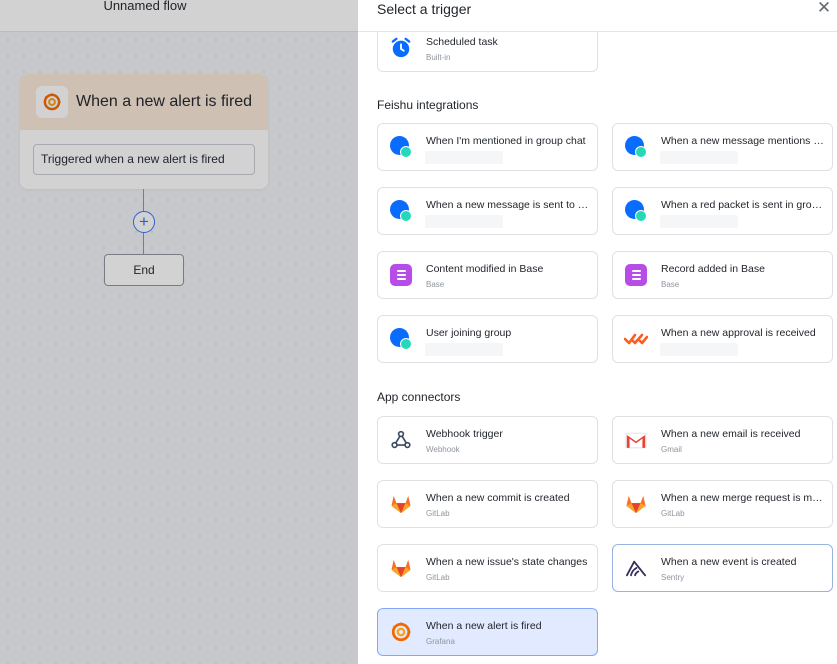 Image resolution: width=837 pixels, height=664 pixels. What do you see at coordinates (507, 562) in the screenshot?
I see `card-label: When a new issue's state changes` at bounding box center [507, 562].